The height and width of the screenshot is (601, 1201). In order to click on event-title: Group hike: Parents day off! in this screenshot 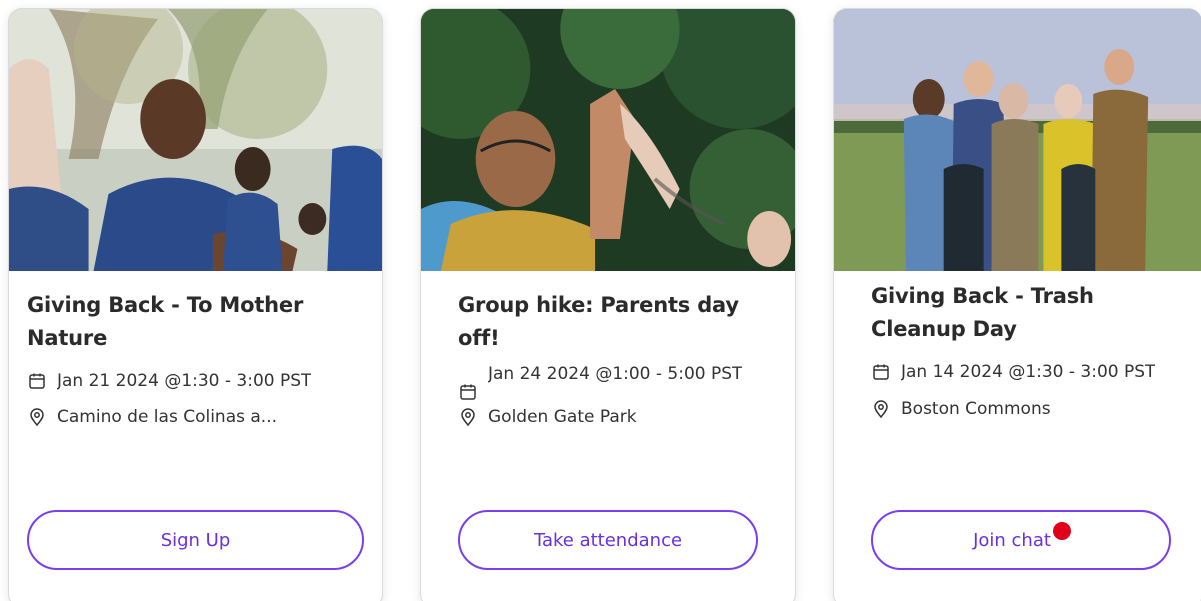, I will do `click(598, 321)`.